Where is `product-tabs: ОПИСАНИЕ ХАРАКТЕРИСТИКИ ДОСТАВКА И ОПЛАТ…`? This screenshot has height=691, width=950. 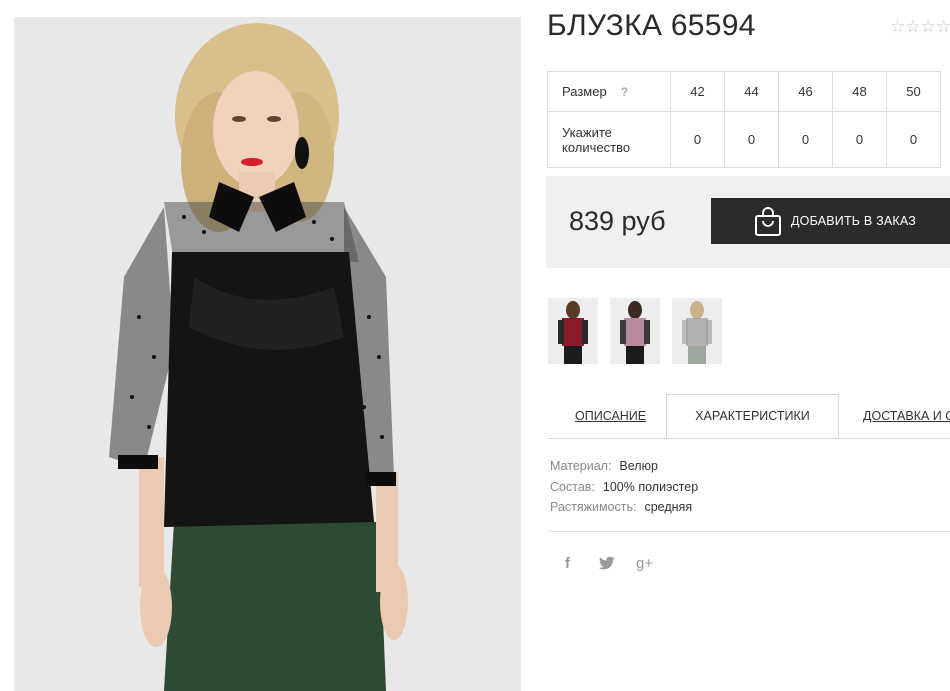
product-tabs: ОПИСАНИЕ ХАРАКТЕРИСТИКИ ДОСТАВКА И ОПЛАТ… is located at coordinates (749, 416).